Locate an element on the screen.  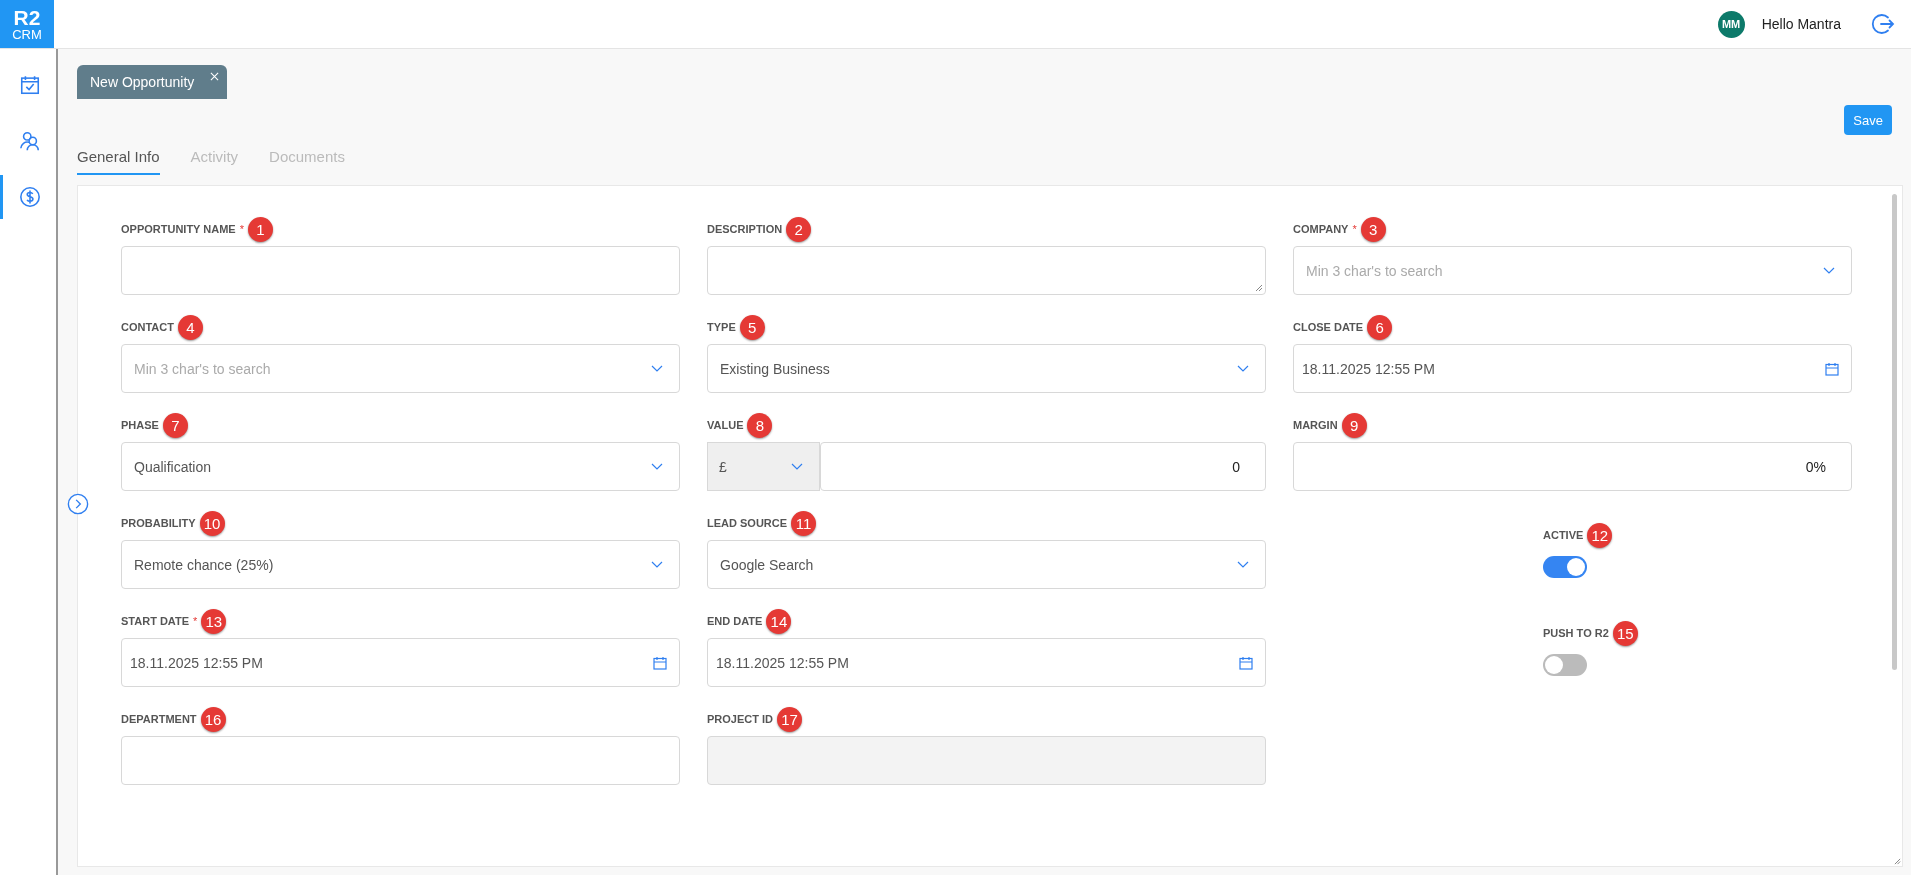
number-marker: 3 is located at coordinates (1373, 229).